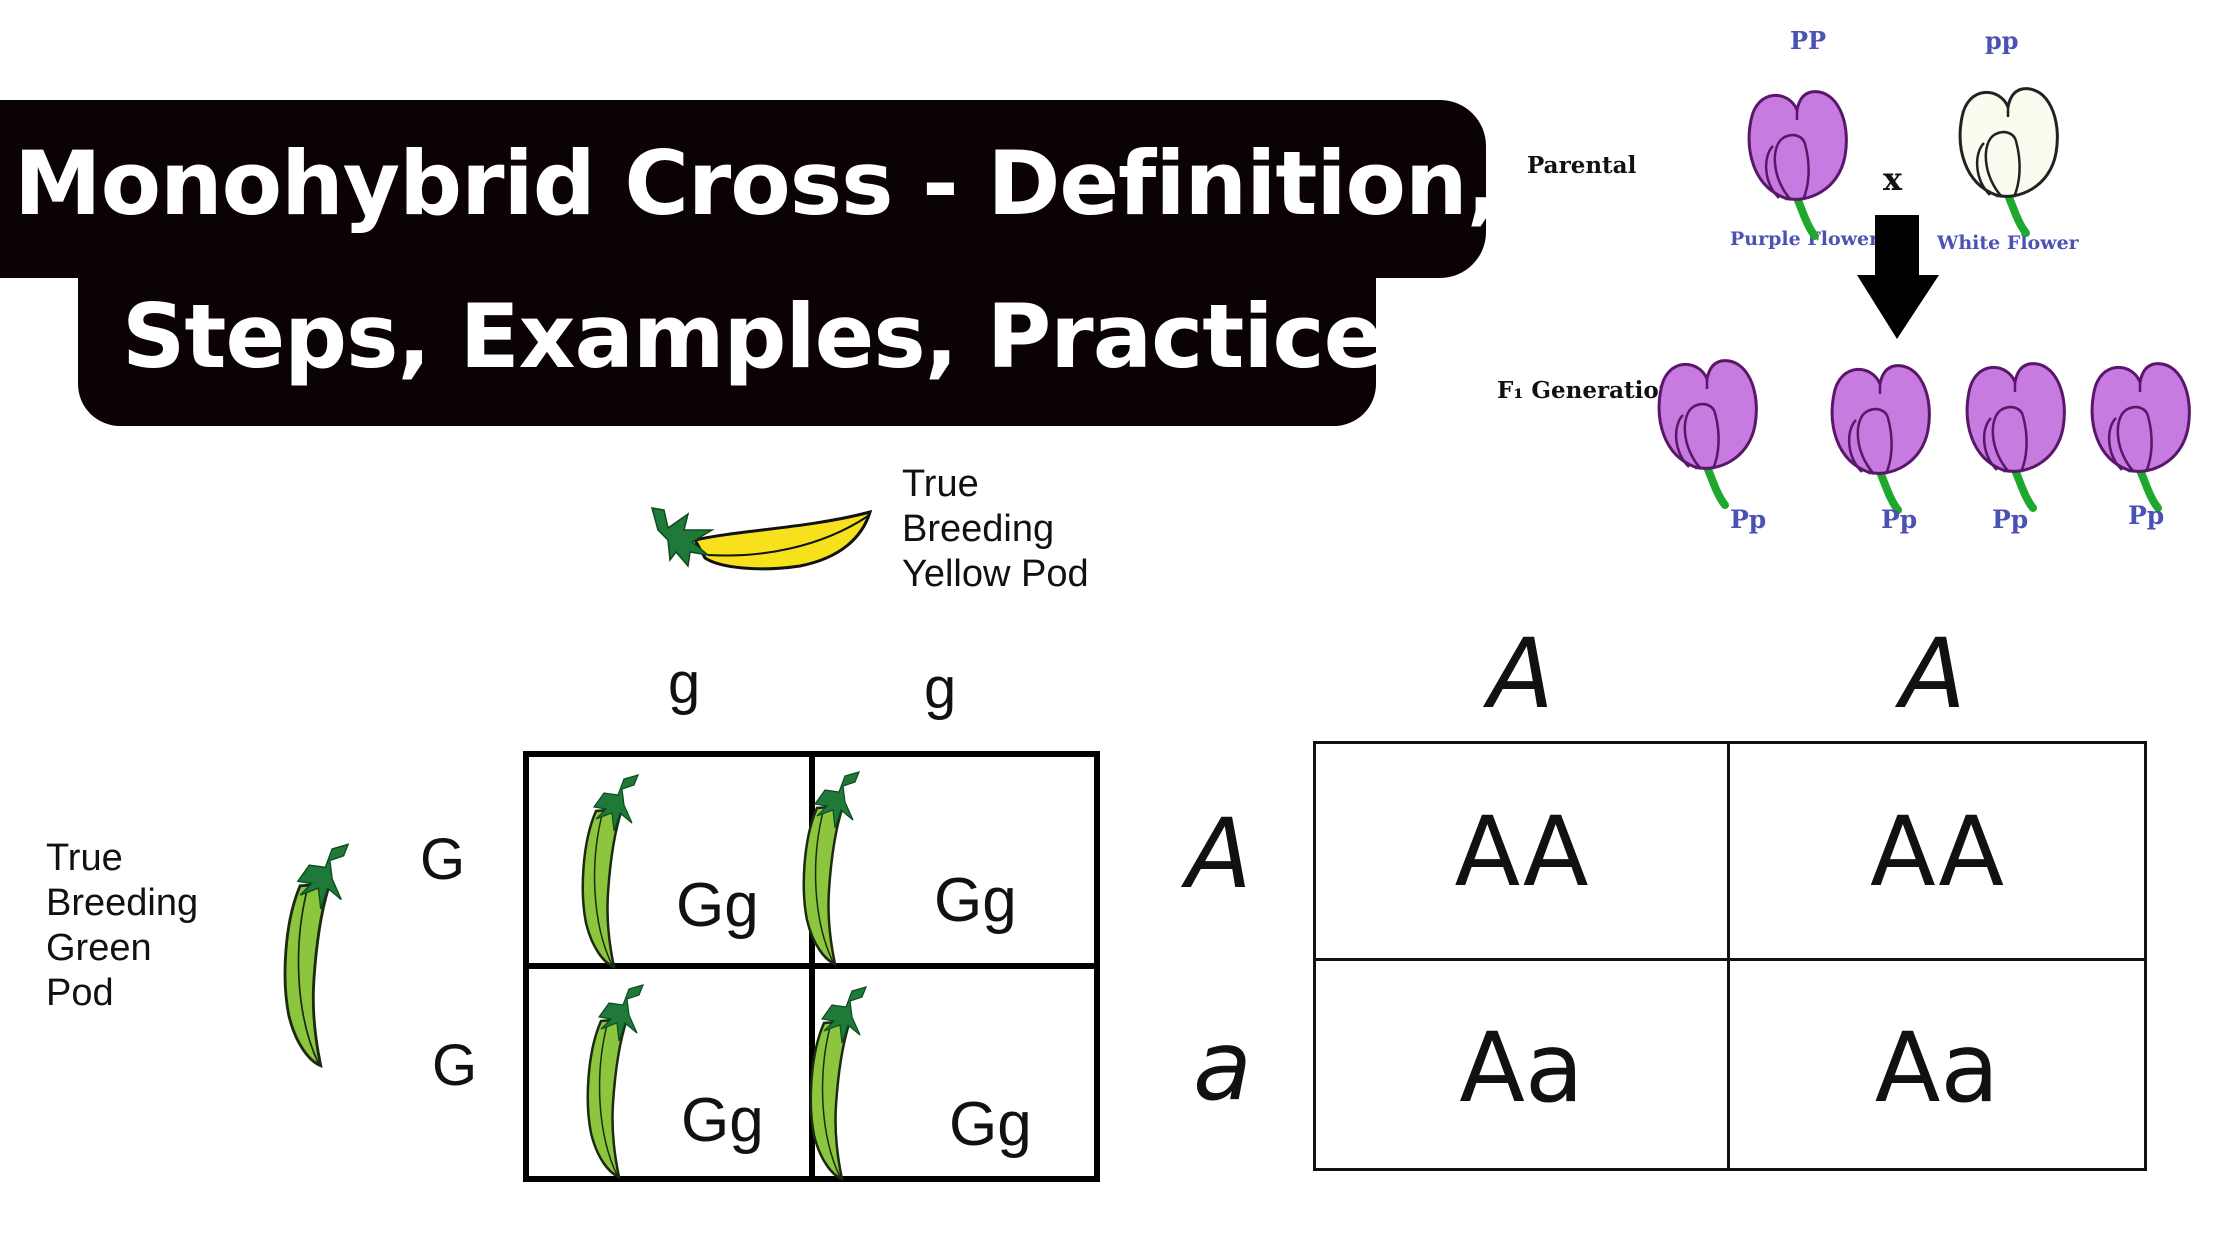 This screenshot has height=1260, width=2240. Describe the element at coordinates (1933, 674) in the screenshot. I see `column-allele-A-2: A` at that location.